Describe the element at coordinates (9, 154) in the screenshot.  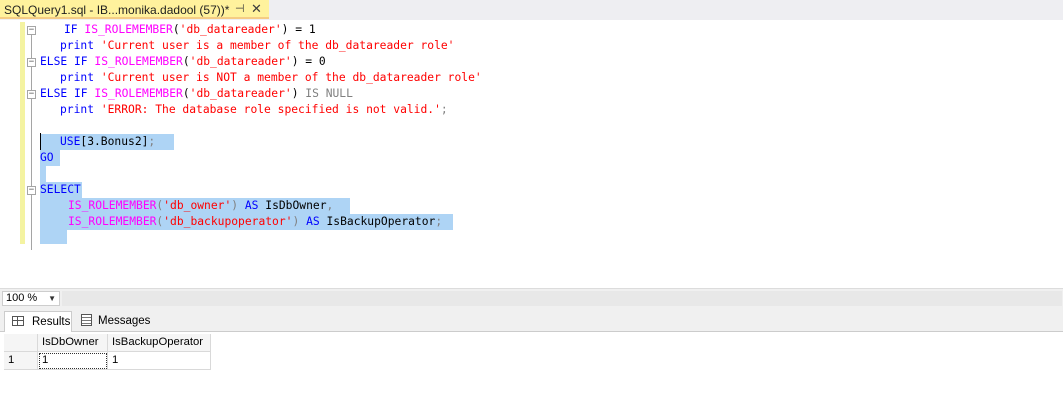
I see `editor-gutter` at that location.